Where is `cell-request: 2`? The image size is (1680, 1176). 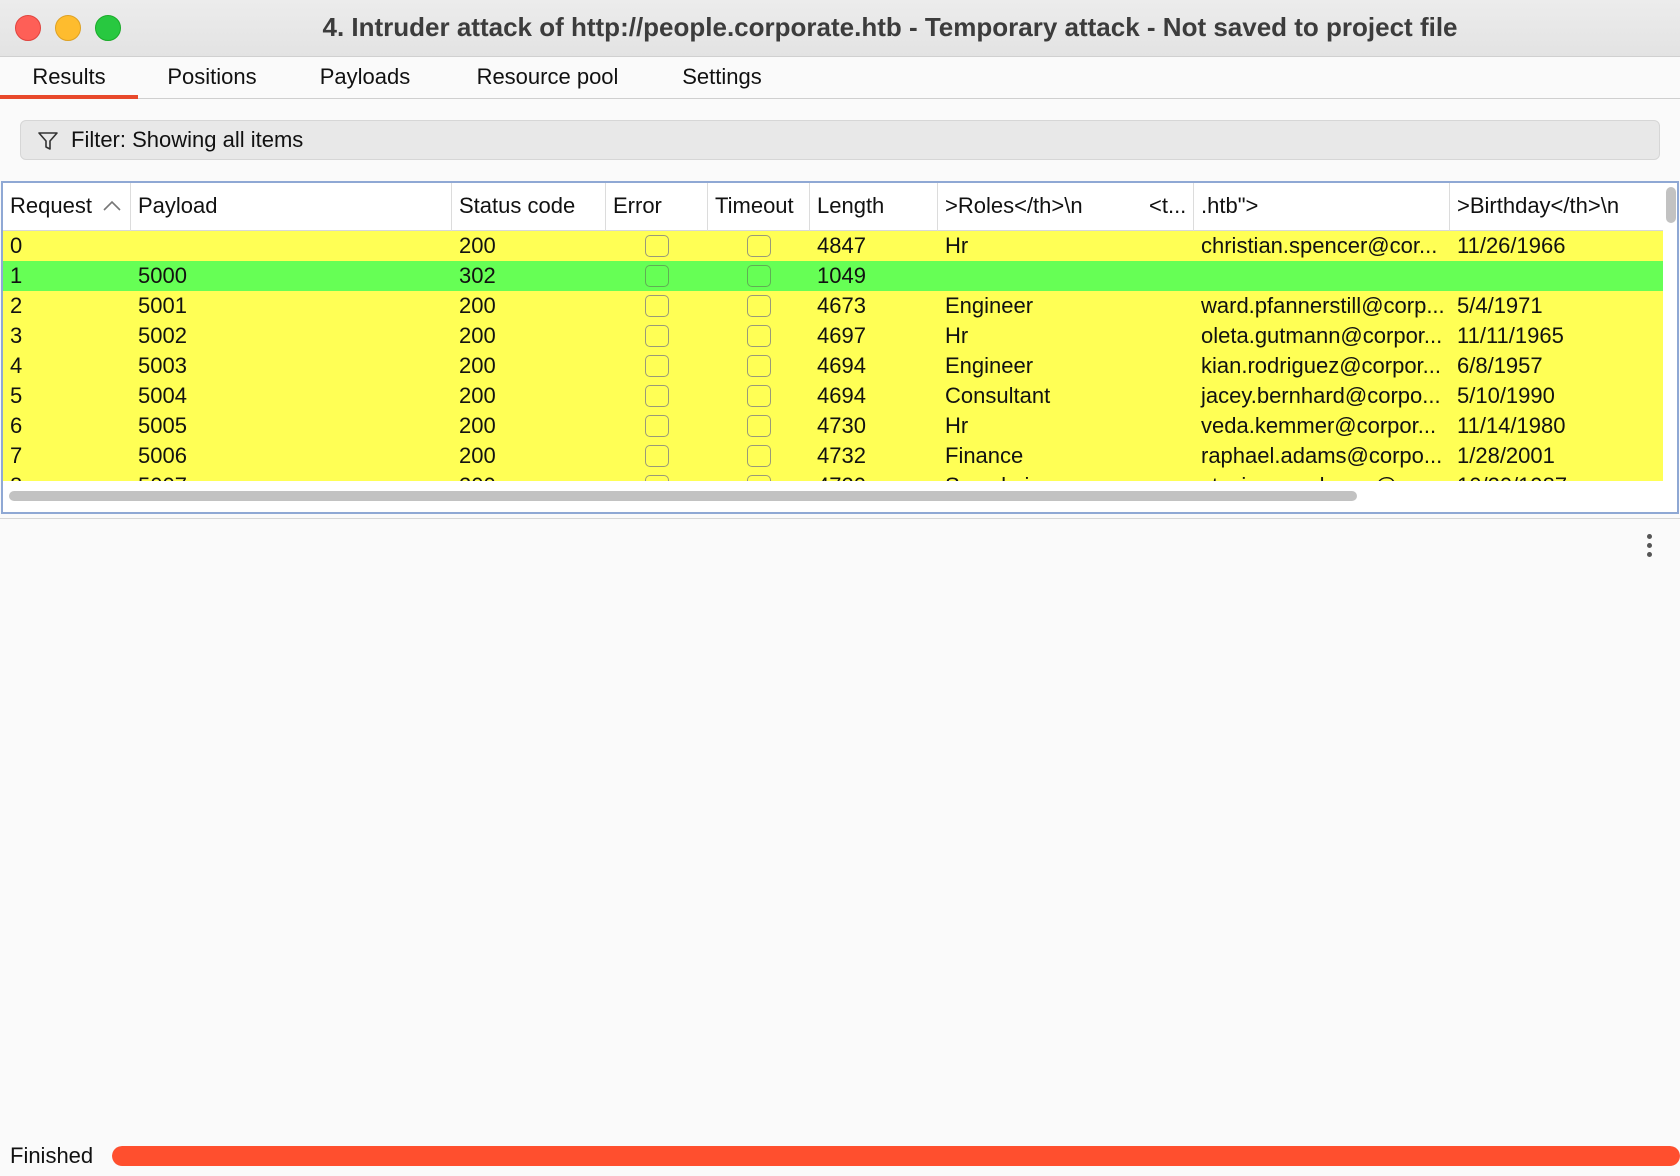
cell-request: 2 is located at coordinates (16, 305).